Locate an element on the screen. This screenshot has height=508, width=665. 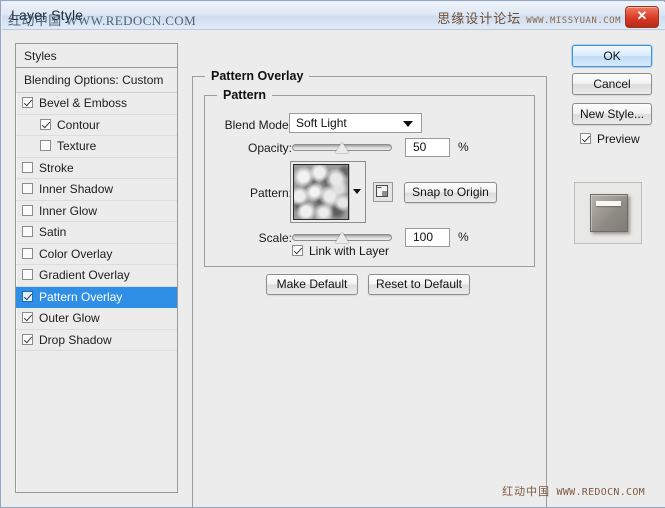
style-row-gradient-overlay: Gradient Overlay is located at coordinates (96, 276).